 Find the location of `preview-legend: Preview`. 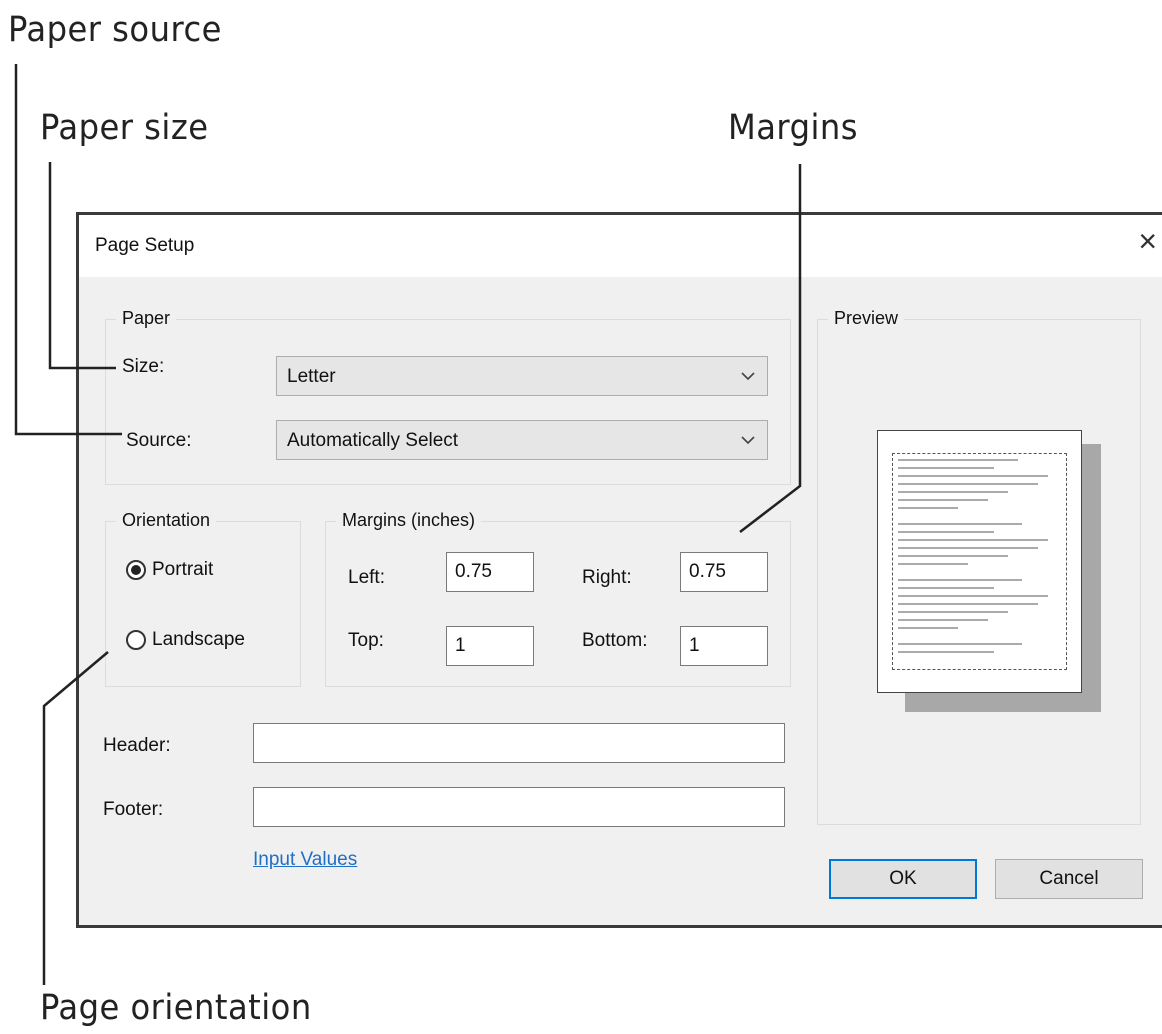

preview-legend: Preview is located at coordinates (866, 318).